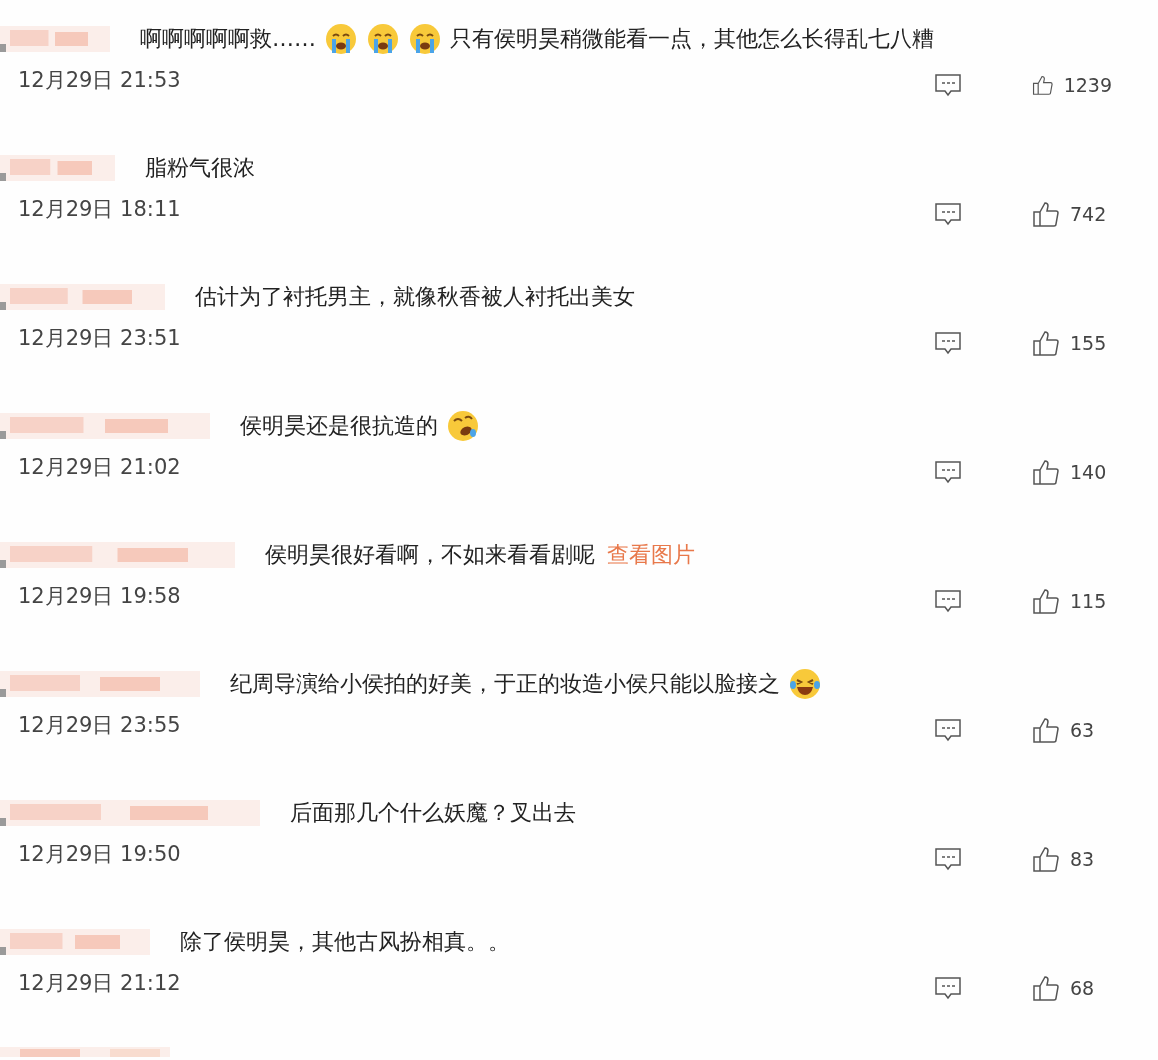 The width and height of the screenshot is (1158, 1060). What do you see at coordinates (1088, 343) in the screenshot?
I see `like-count: 155` at bounding box center [1088, 343].